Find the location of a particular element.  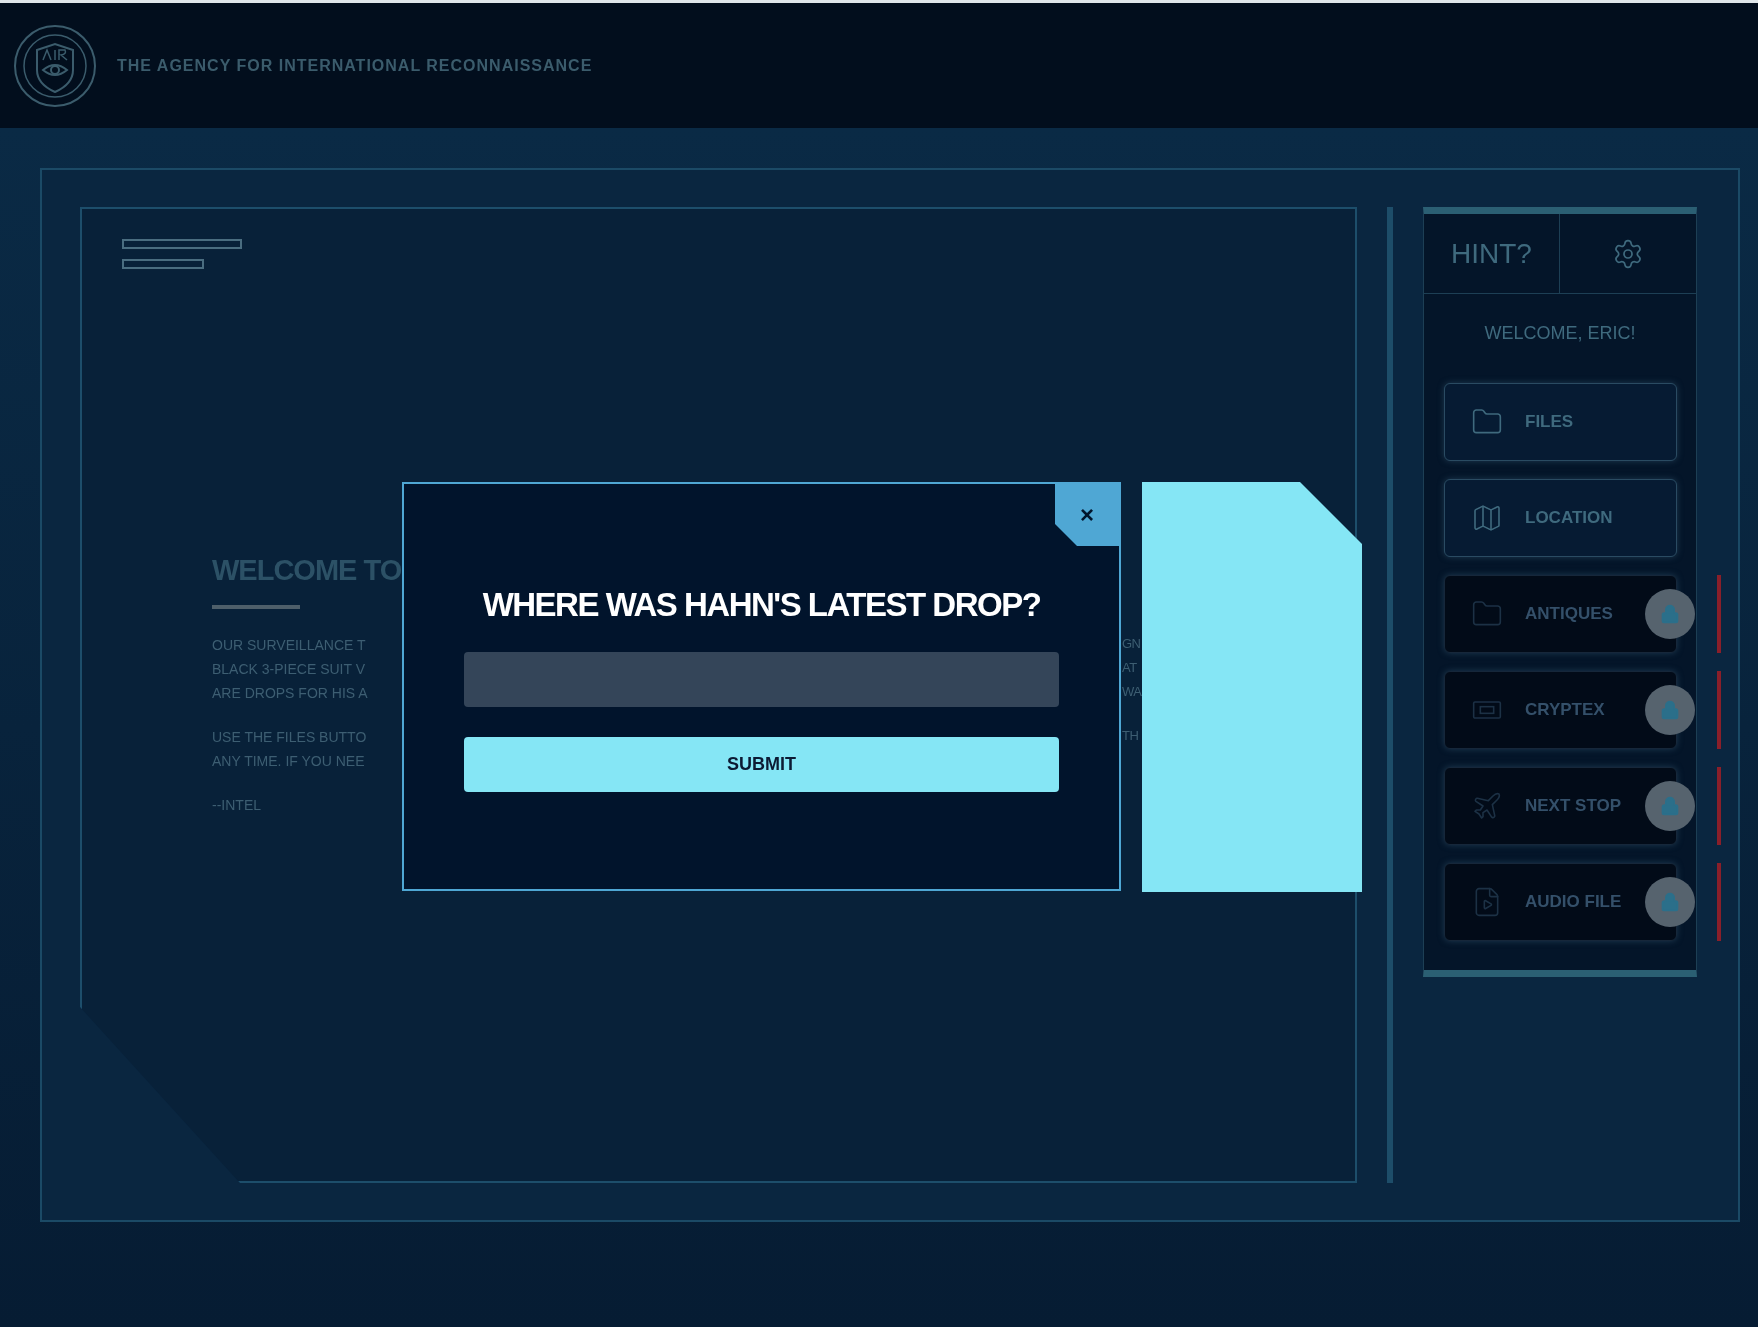

sidebar-item: AUDIO FILE is located at coordinates (1560, 902).